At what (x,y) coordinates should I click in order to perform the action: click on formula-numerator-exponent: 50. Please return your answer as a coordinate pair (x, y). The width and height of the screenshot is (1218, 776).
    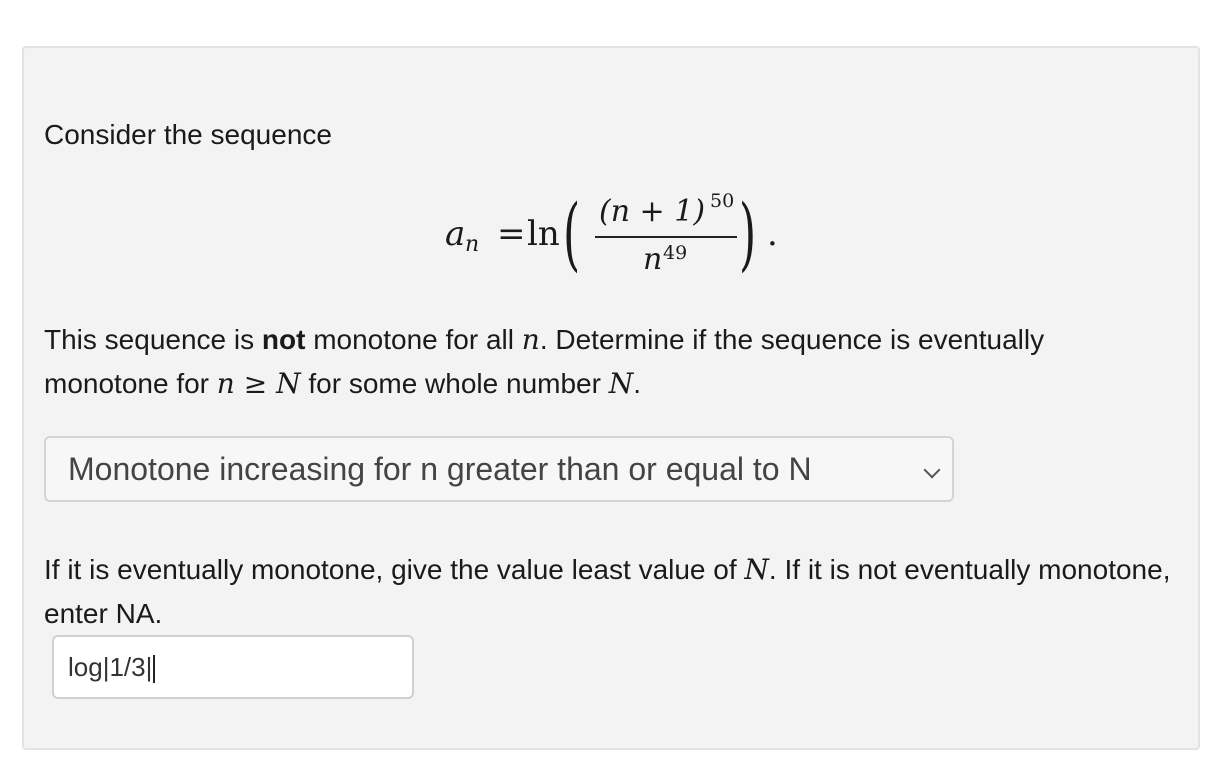
    Looking at the image, I should click on (722, 201).